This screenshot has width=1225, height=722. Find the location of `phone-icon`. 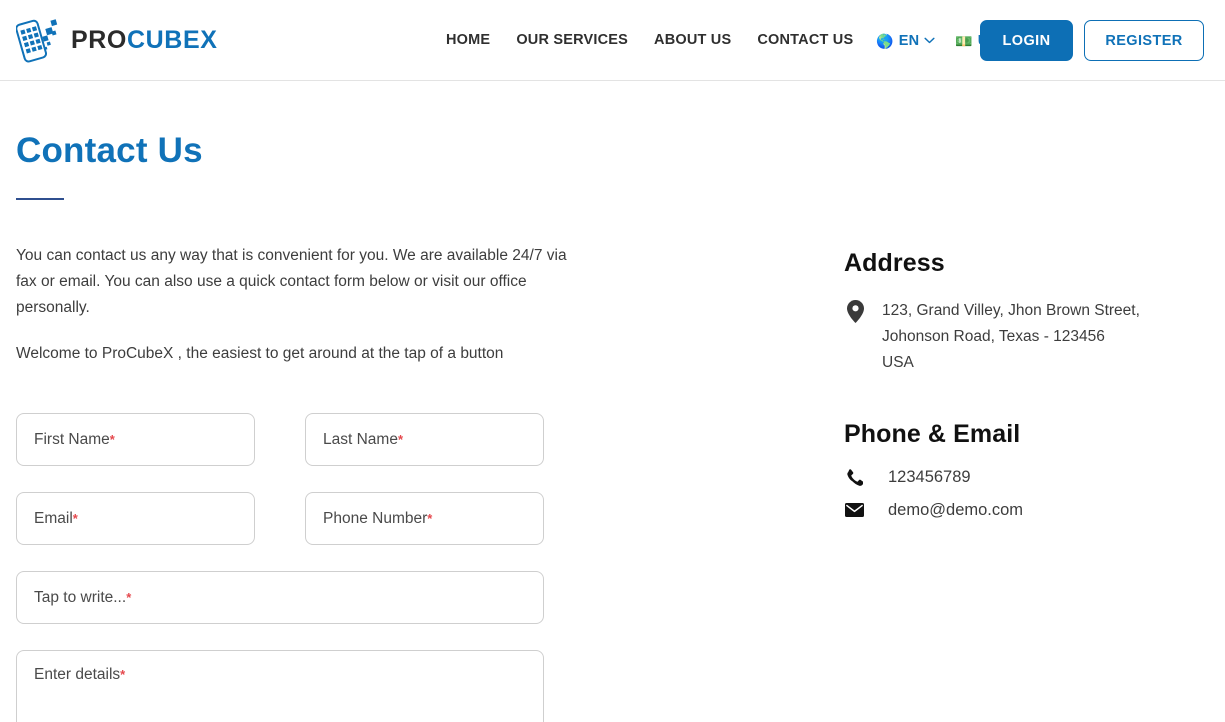

phone-icon is located at coordinates (854, 477).